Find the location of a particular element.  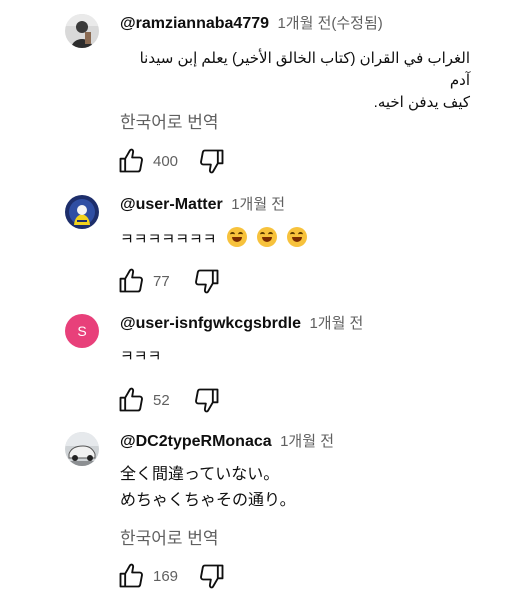

comment-text: 全く間違っていない。 めちゃくちゃその通り。 is located at coordinates (320, 488).